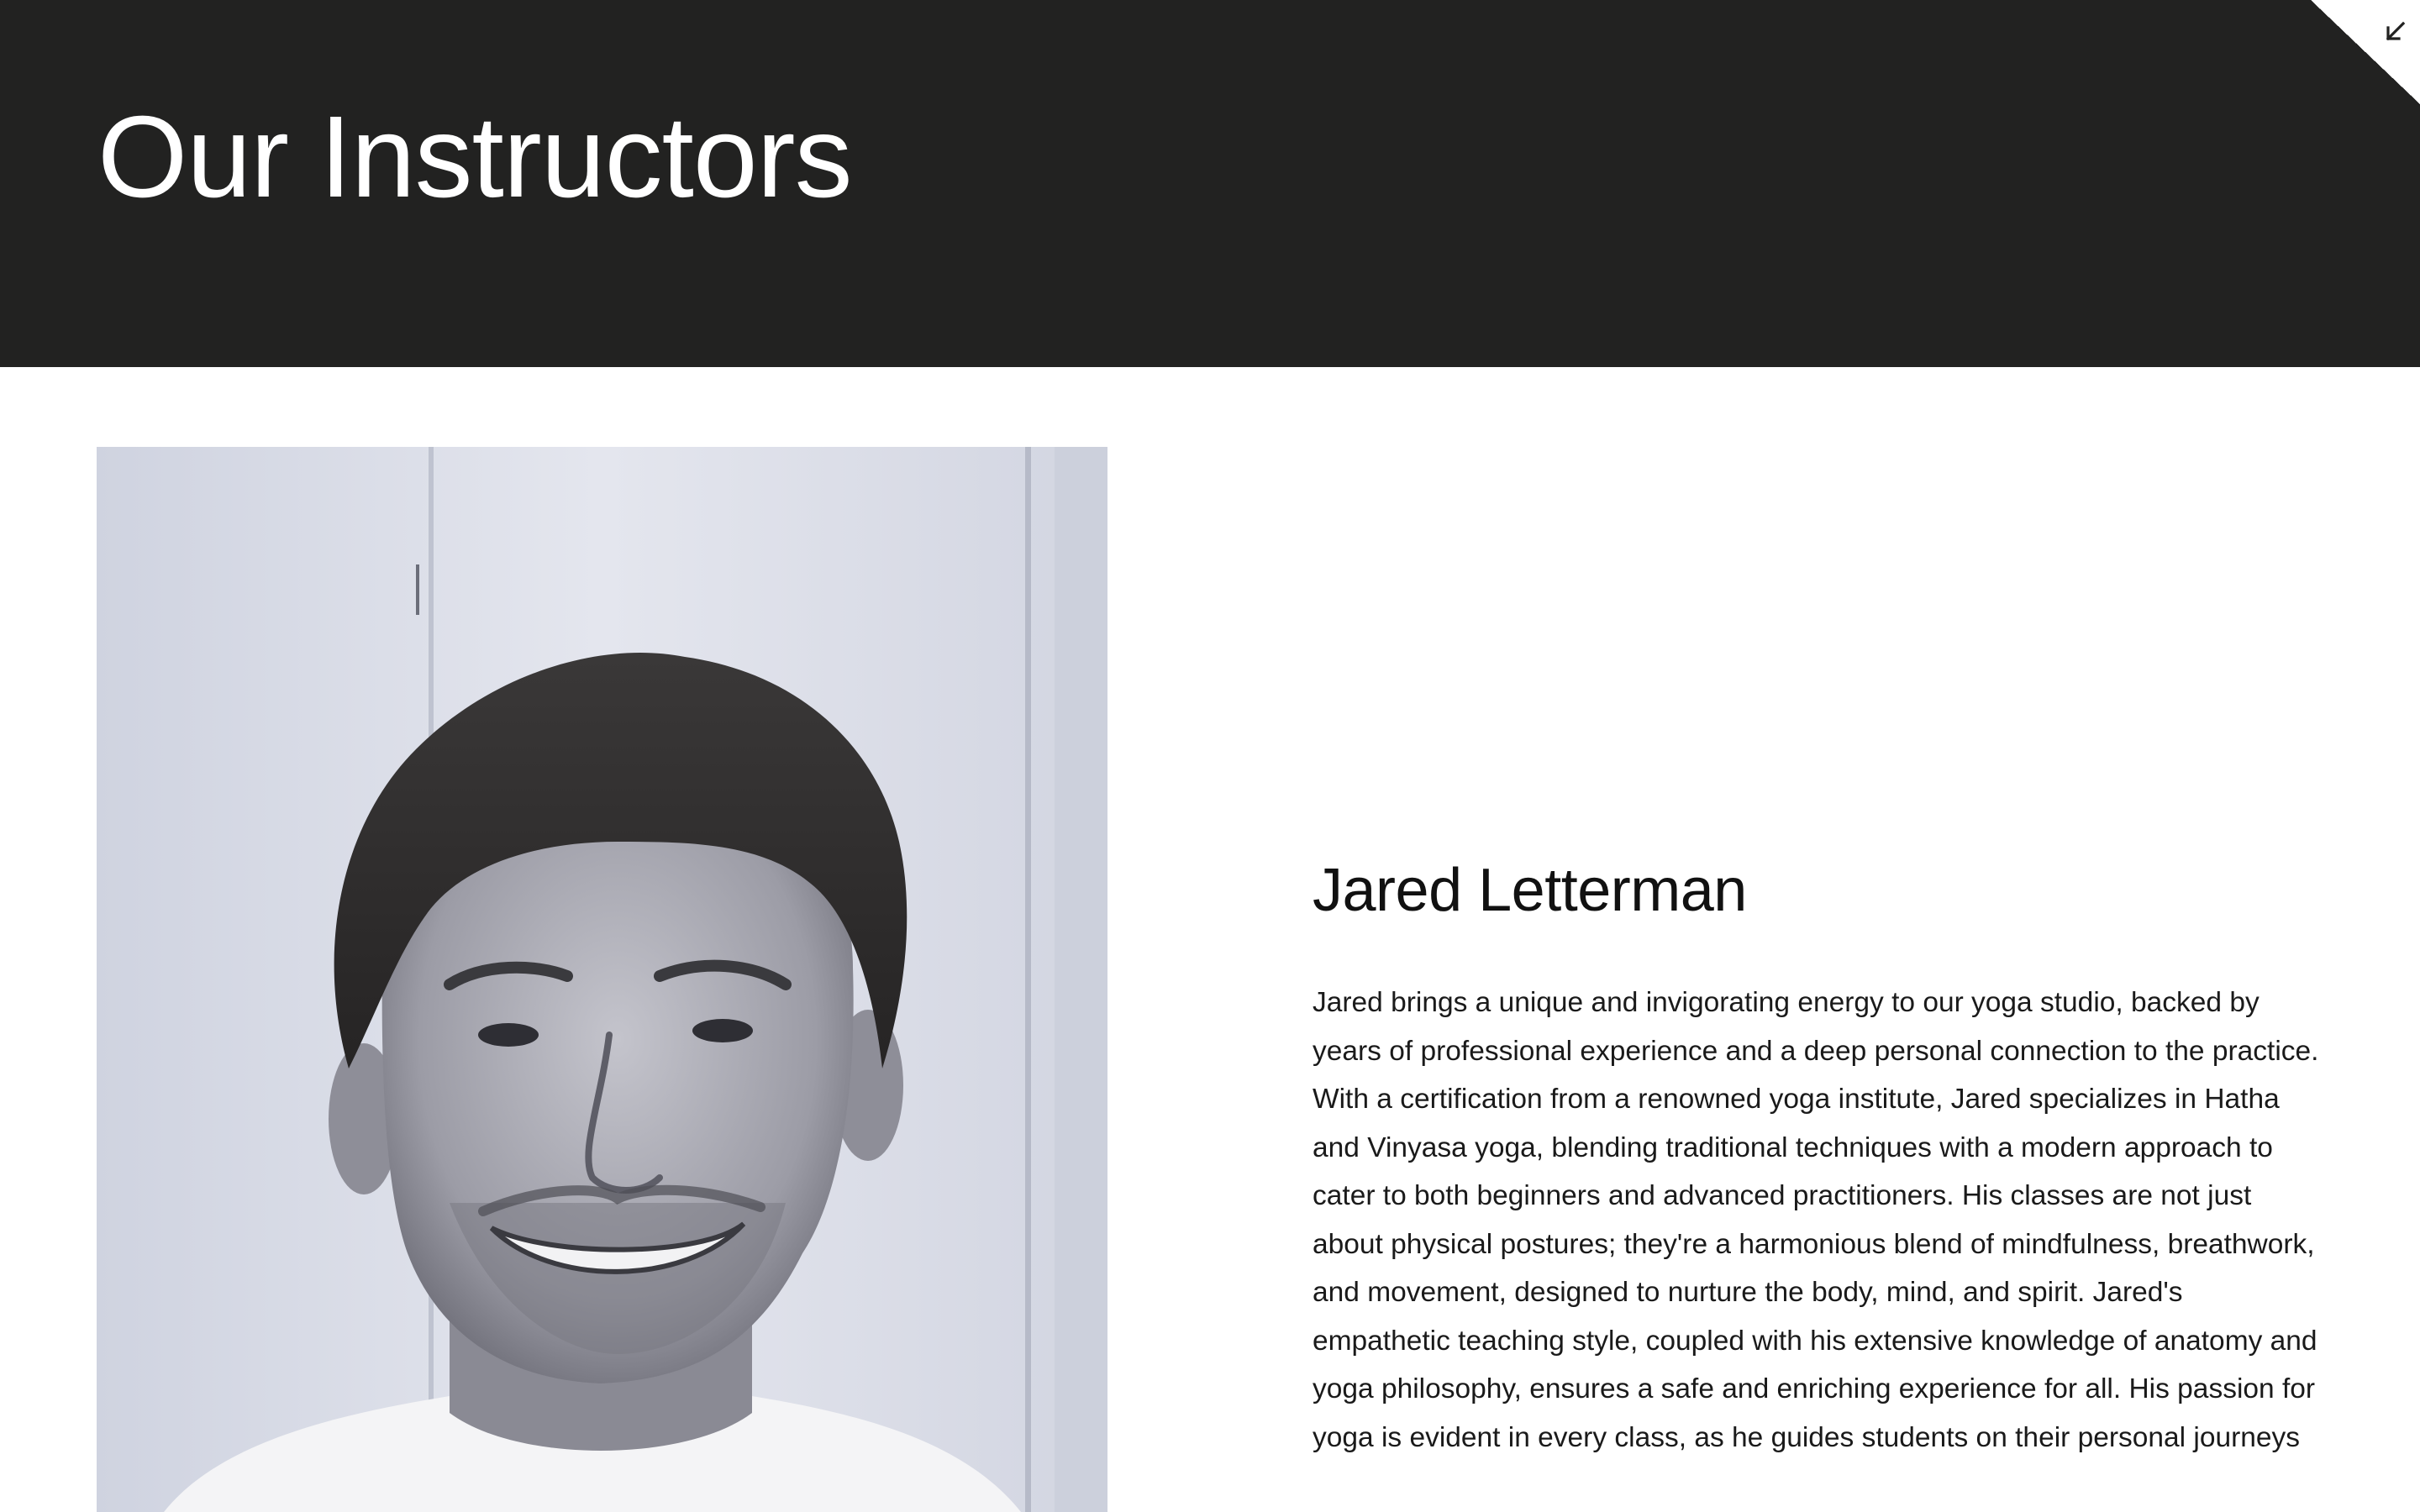  I want to click on instructor-name: Jared Letterman, so click(1530, 890).